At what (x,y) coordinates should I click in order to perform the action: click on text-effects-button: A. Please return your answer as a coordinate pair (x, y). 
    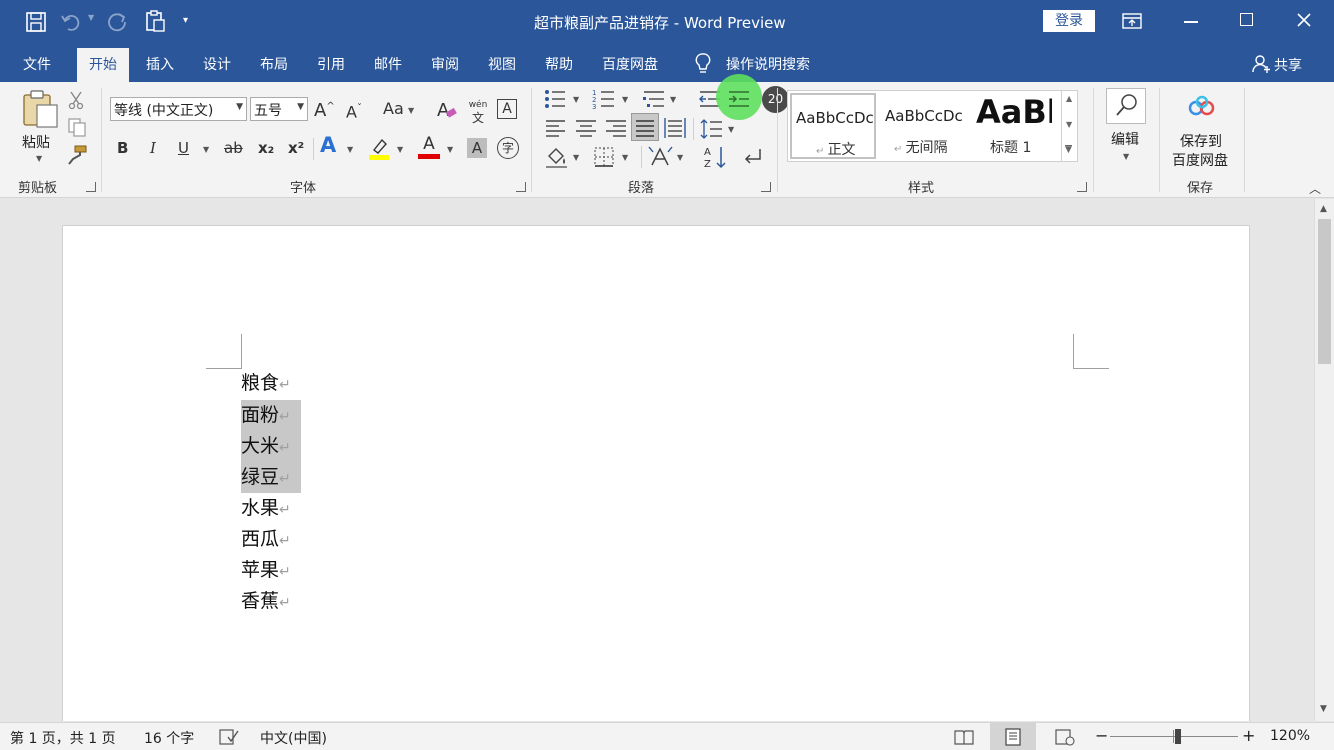
    Looking at the image, I should click on (328, 145).